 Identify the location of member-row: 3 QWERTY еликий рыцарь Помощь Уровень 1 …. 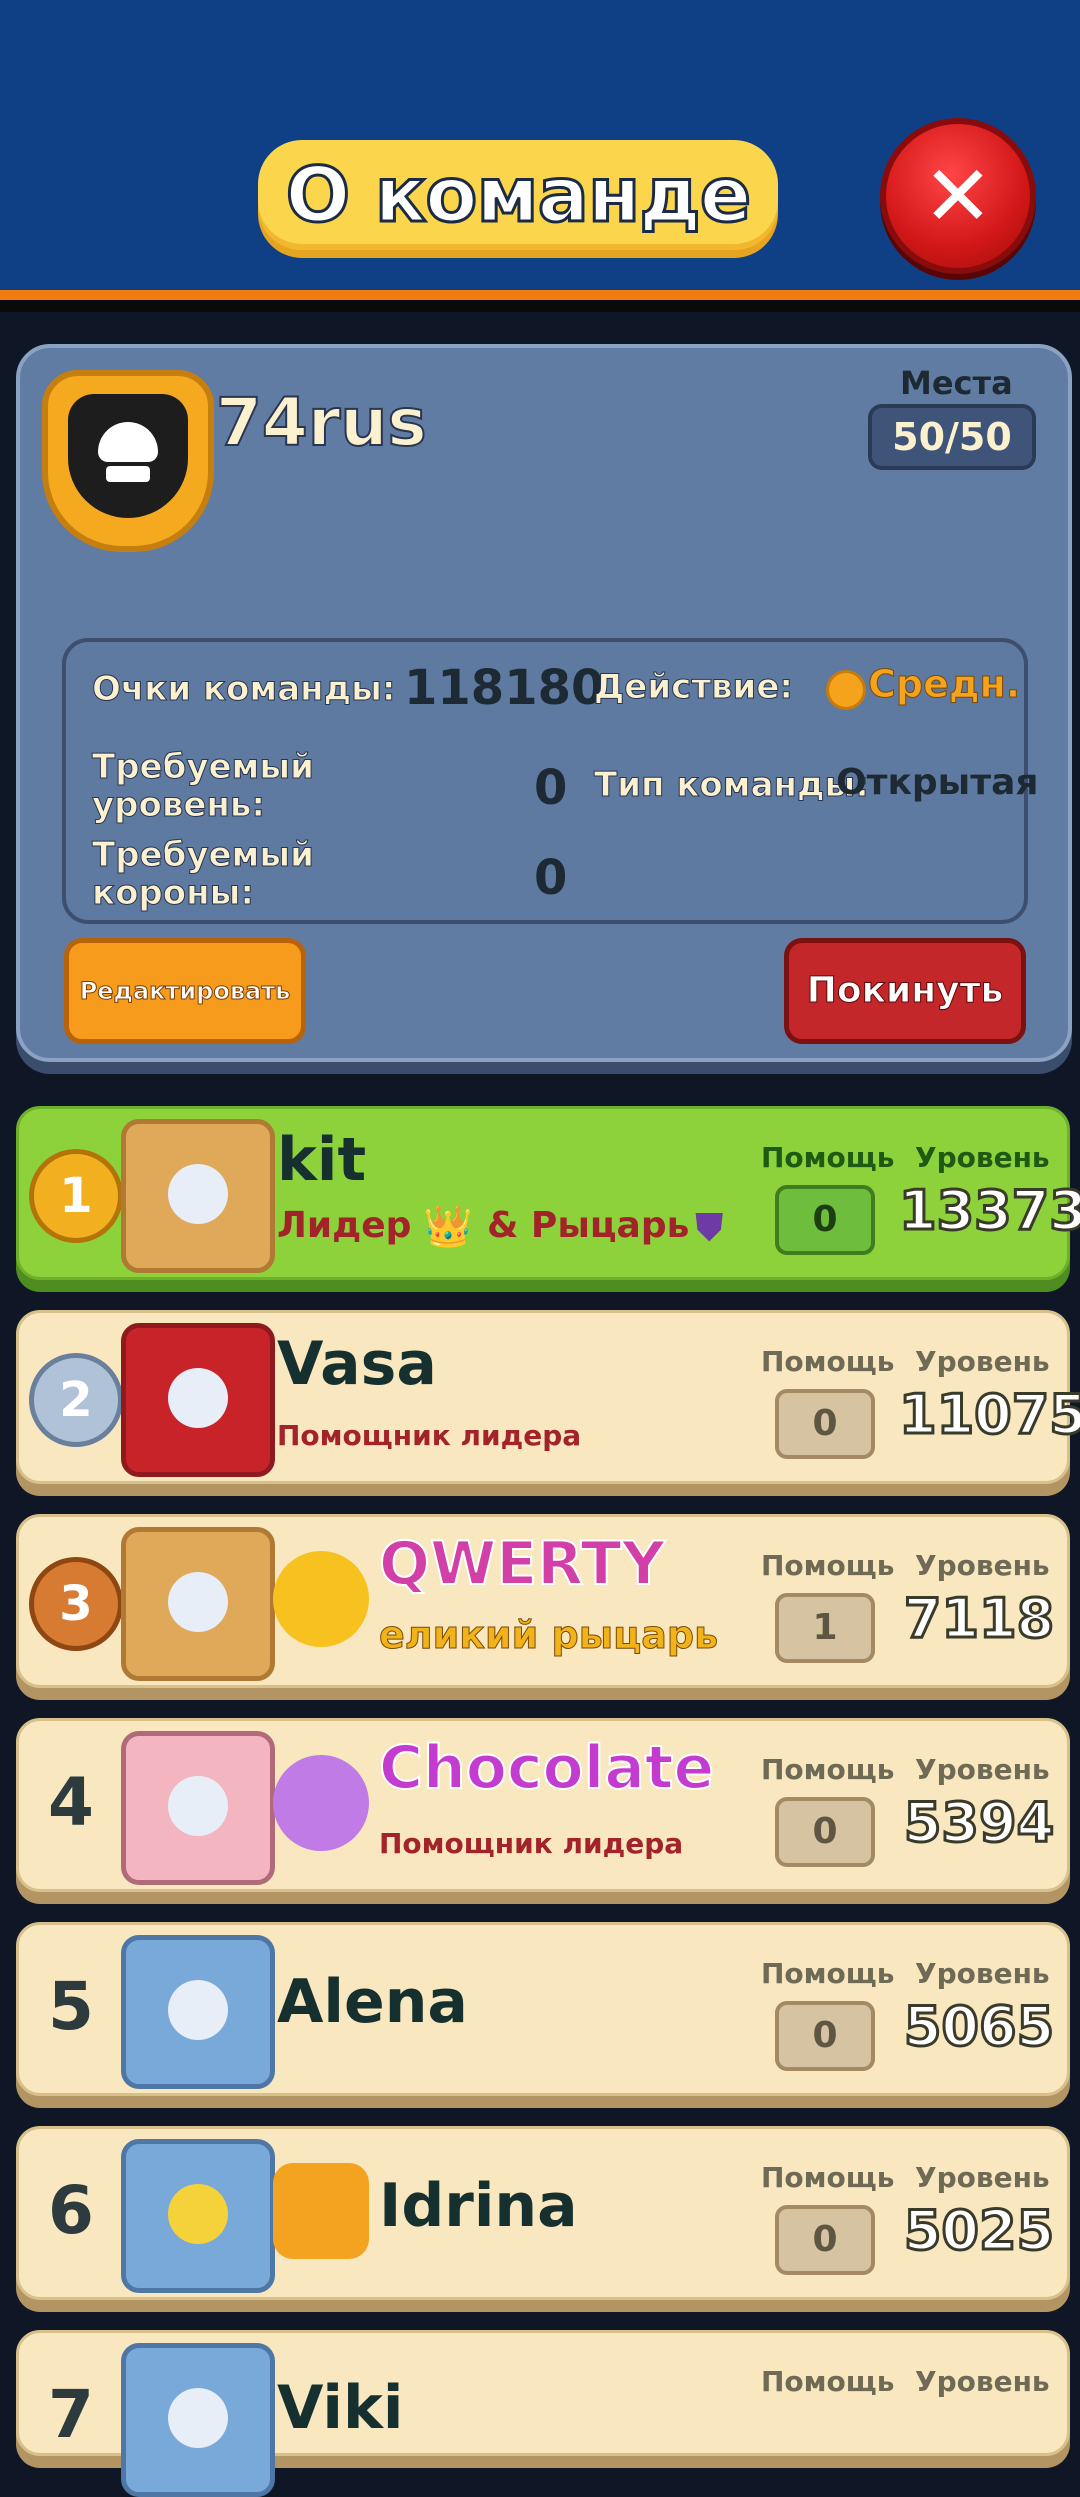
(543, 1601).